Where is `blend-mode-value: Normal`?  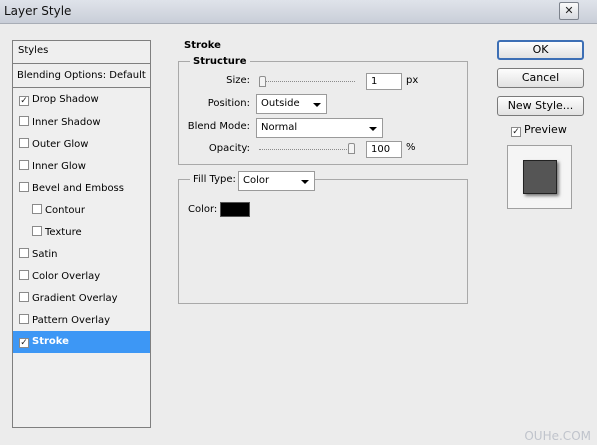
blend-mode-value: Normal is located at coordinates (279, 127).